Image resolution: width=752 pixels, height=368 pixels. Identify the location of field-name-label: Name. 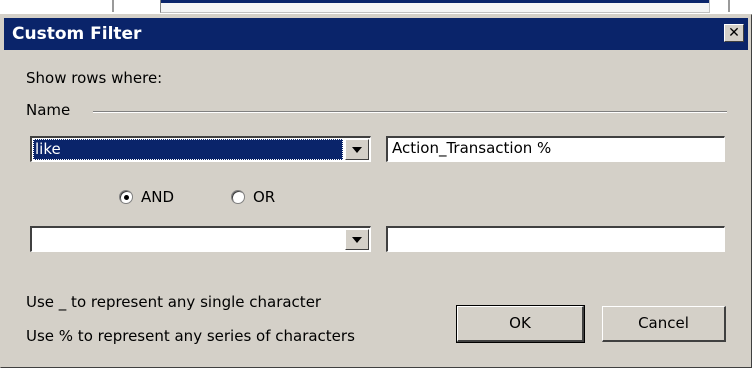
(48, 110).